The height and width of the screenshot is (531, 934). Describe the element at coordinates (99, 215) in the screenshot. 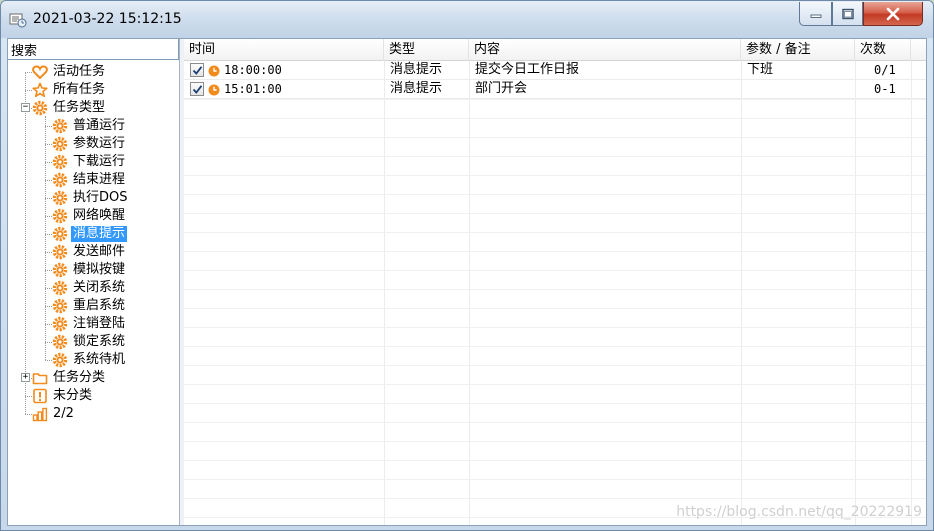

I see `tree-item-label: 网络唤醒` at that location.